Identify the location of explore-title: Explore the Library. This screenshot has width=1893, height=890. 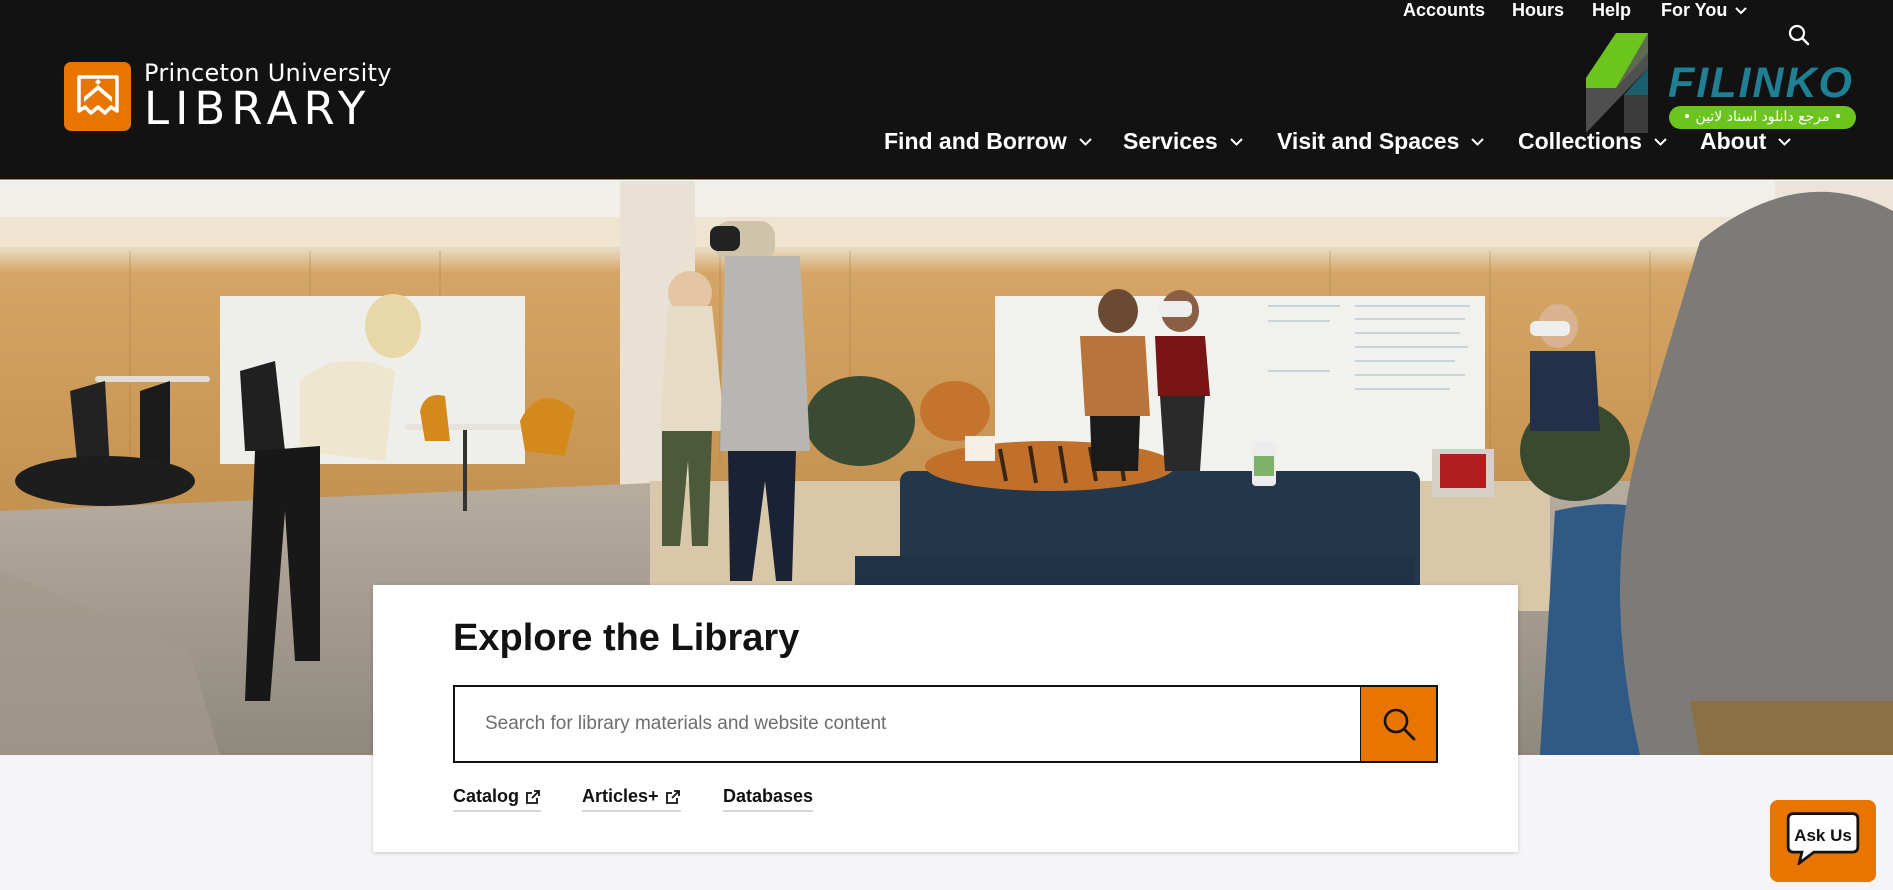
(626, 638).